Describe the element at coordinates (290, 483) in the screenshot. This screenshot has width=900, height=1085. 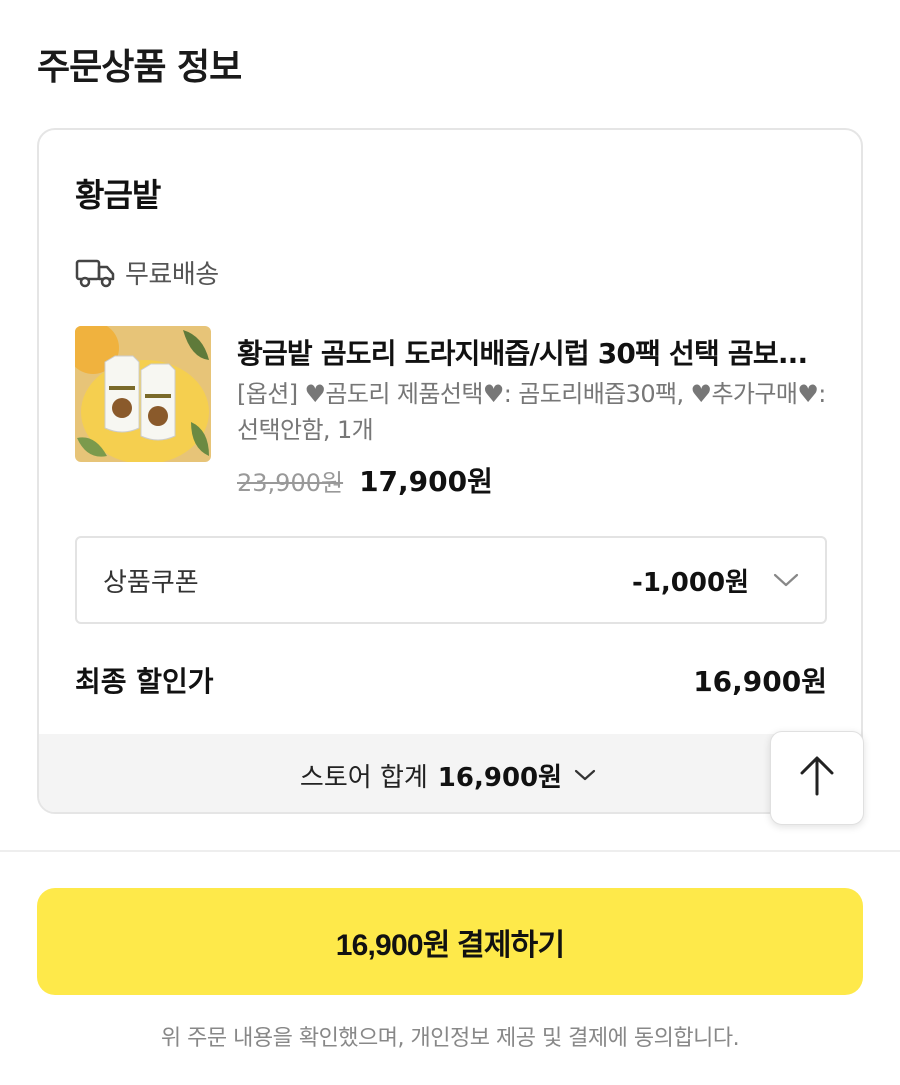
I see `price-original: 23,900원` at that location.